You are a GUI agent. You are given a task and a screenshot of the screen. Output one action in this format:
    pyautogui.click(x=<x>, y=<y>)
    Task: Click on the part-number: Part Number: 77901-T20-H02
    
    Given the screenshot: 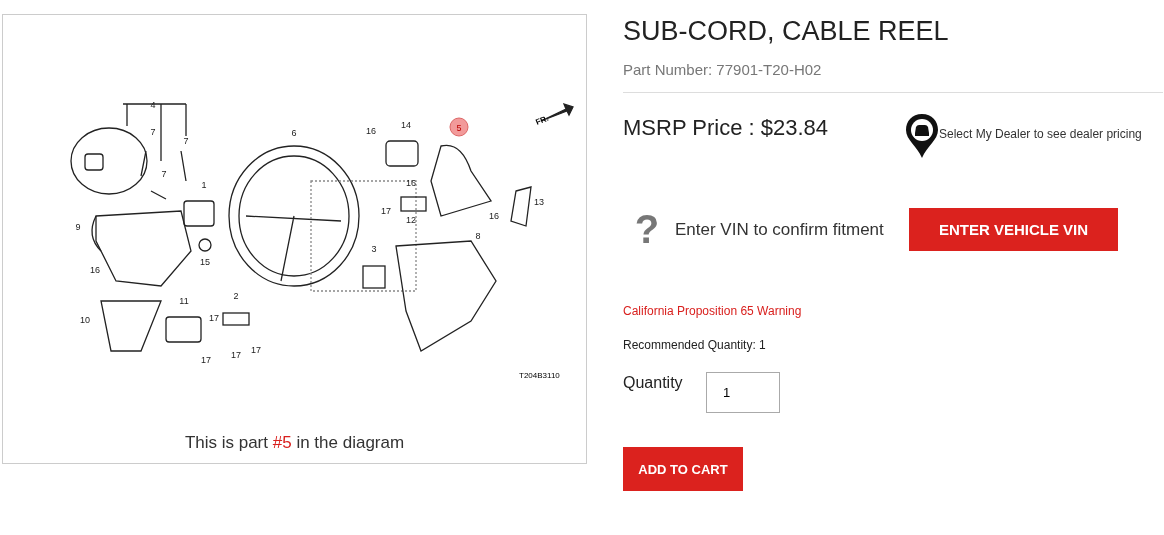 What is the action you would take?
    pyautogui.click(x=723, y=69)
    